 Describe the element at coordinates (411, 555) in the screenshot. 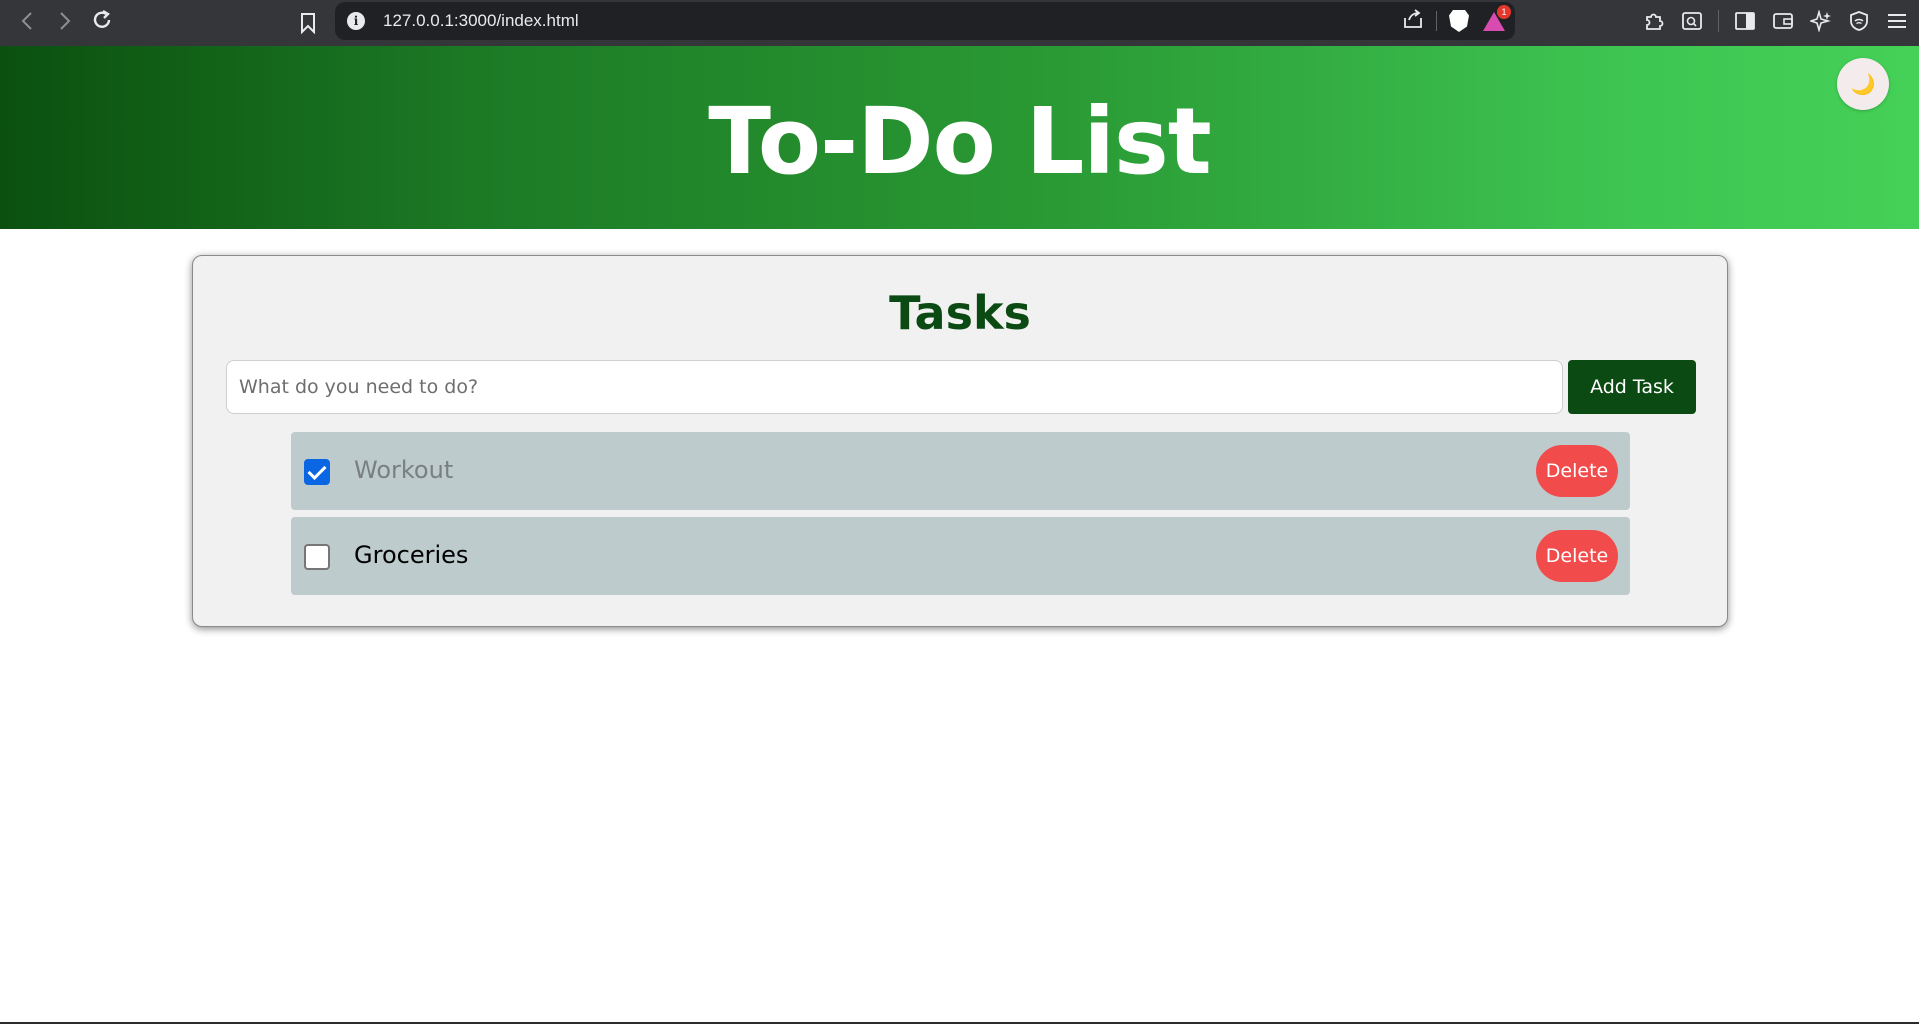

I see `task-text: Groceries` at that location.